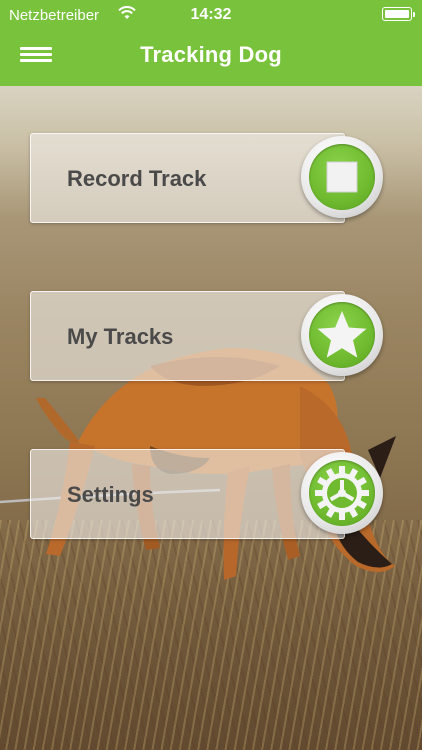 This screenshot has height=750, width=422. I want to click on my-tracks-button: My Tracks, so click(206, 336).